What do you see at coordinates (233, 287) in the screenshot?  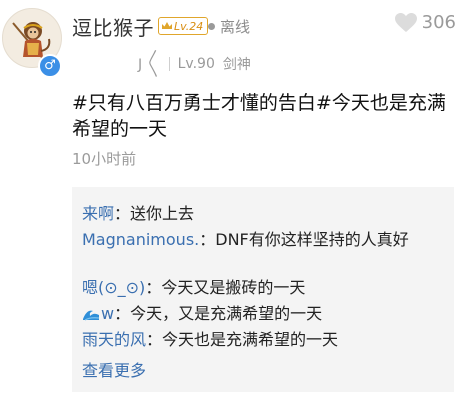 I see `comment-text: 今天又是搬砖的一天` at bounding box center [233, 287].